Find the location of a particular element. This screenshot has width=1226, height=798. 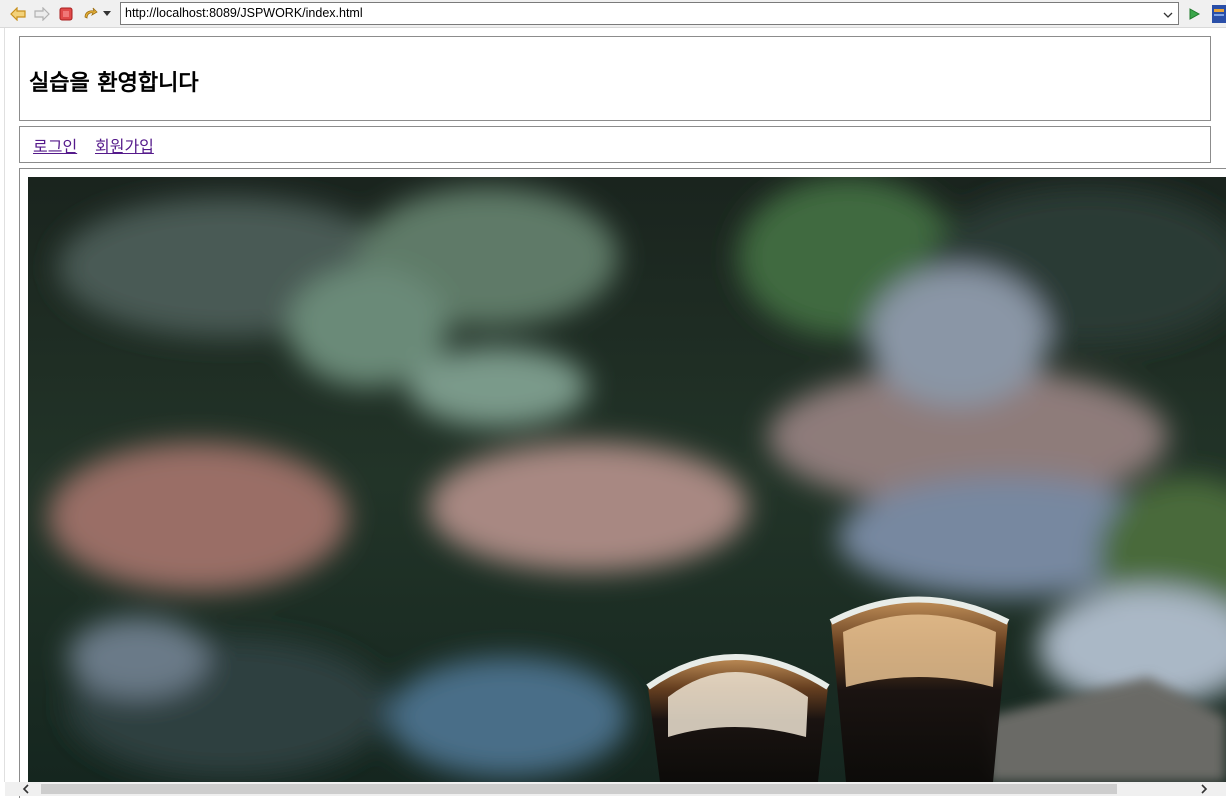

signup-link: 회원가입 is located at coordinates (124, 145).